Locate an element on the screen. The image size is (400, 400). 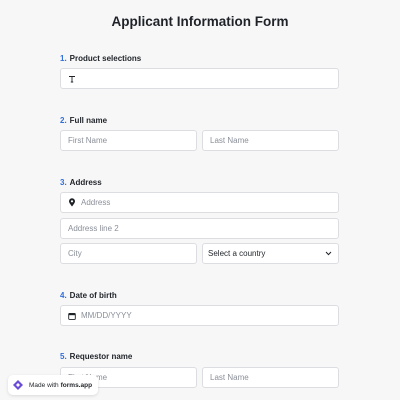
text-format-icon is located at coordinates (71, 78).